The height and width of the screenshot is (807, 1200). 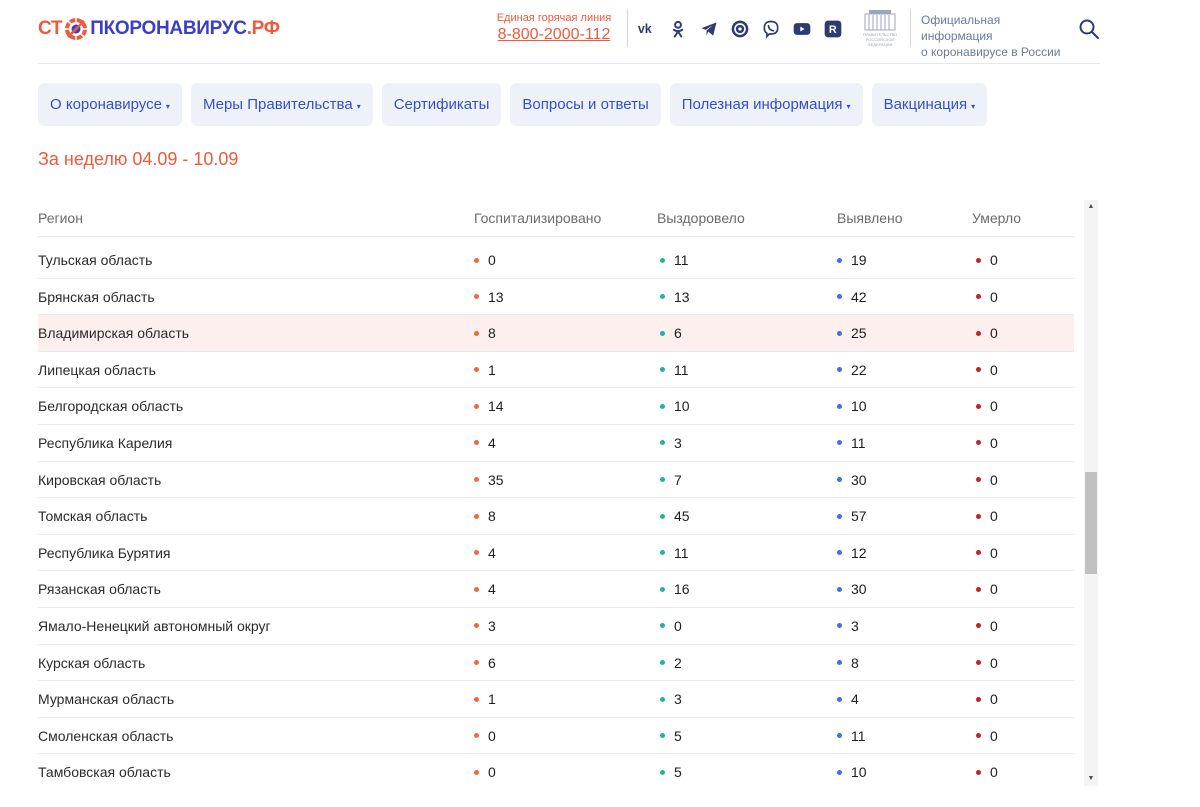 What do you see at coordinates (554, 18) in the screenshot?
I see `hotline-label: Единая горячая линия` at bounding box center [554, 18].